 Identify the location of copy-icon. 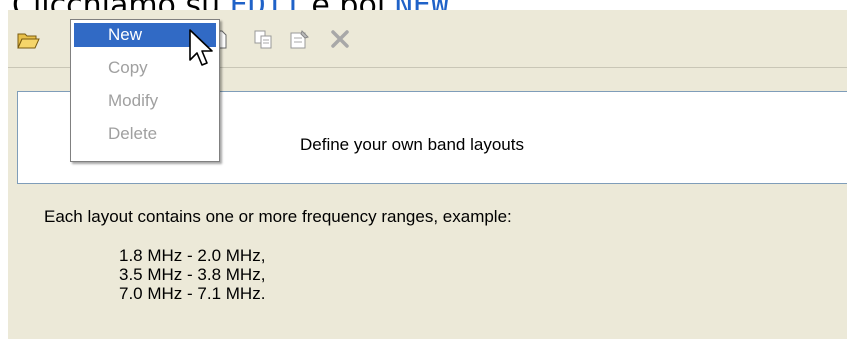
(264, 39).